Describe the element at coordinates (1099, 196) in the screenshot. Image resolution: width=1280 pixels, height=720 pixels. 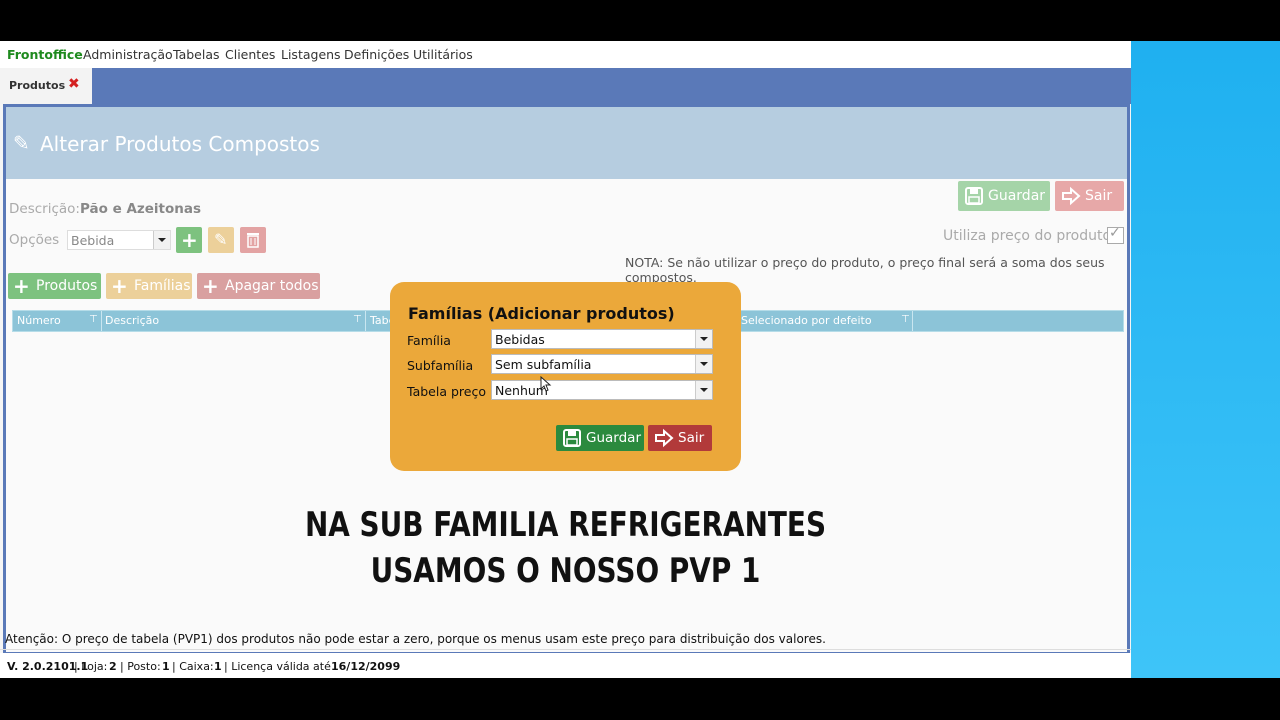
I see `exit-button-label: Sair` at that location.